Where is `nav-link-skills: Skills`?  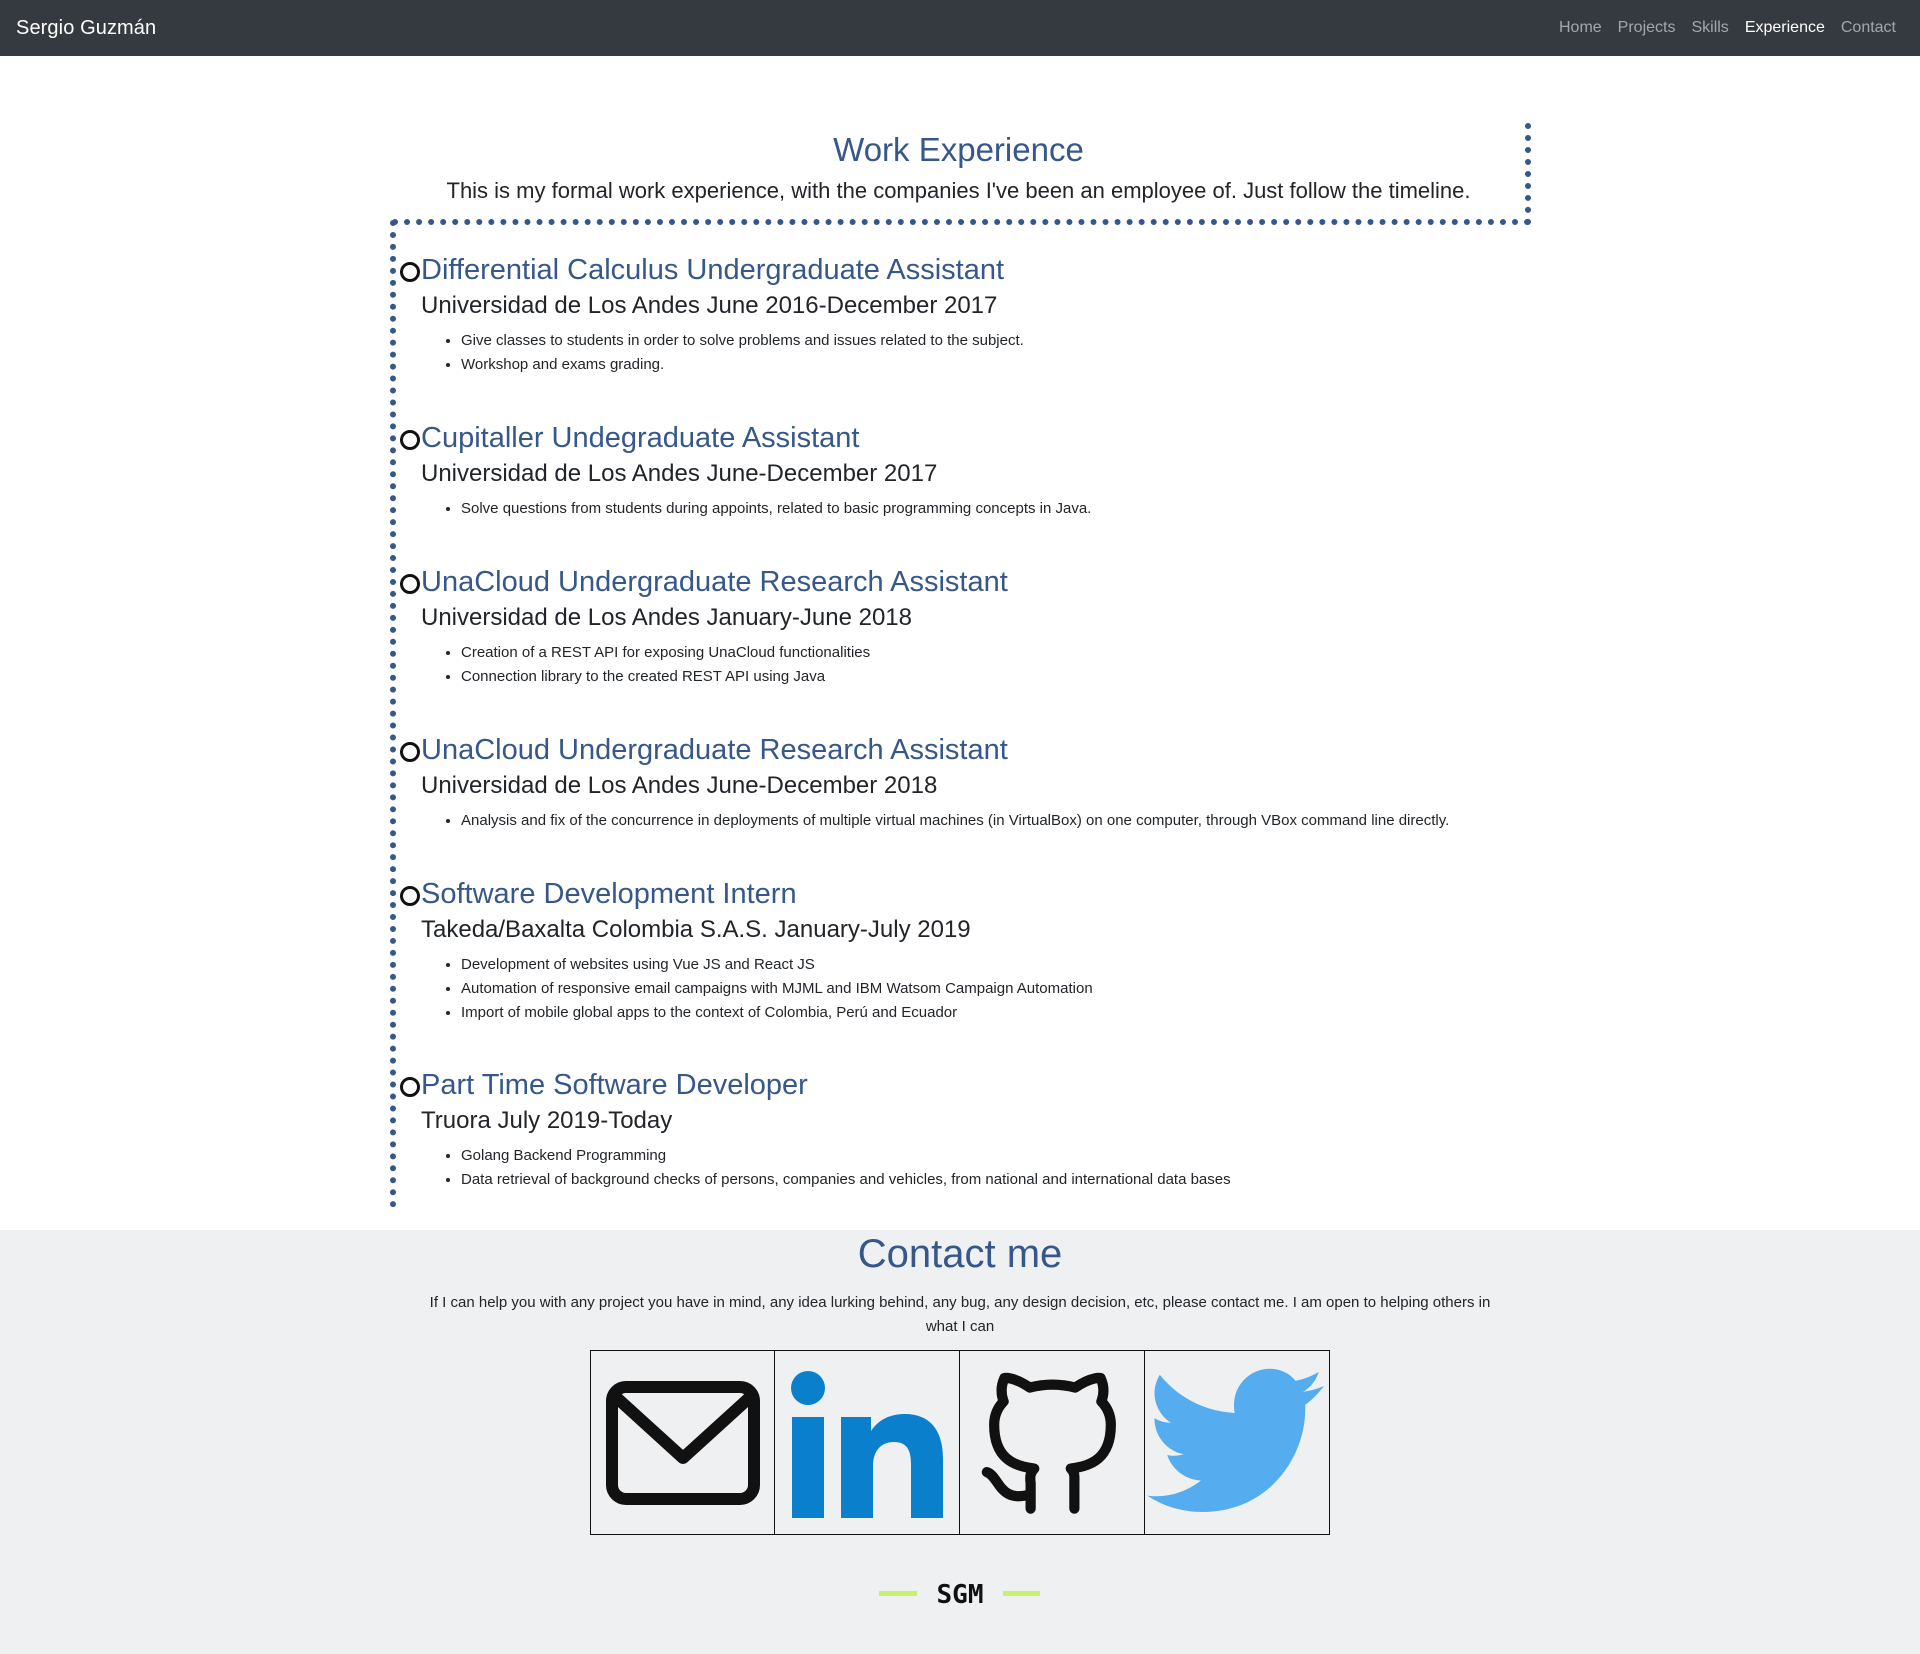 nav-link-skills: Skills is located at coordinates (1709, 28).